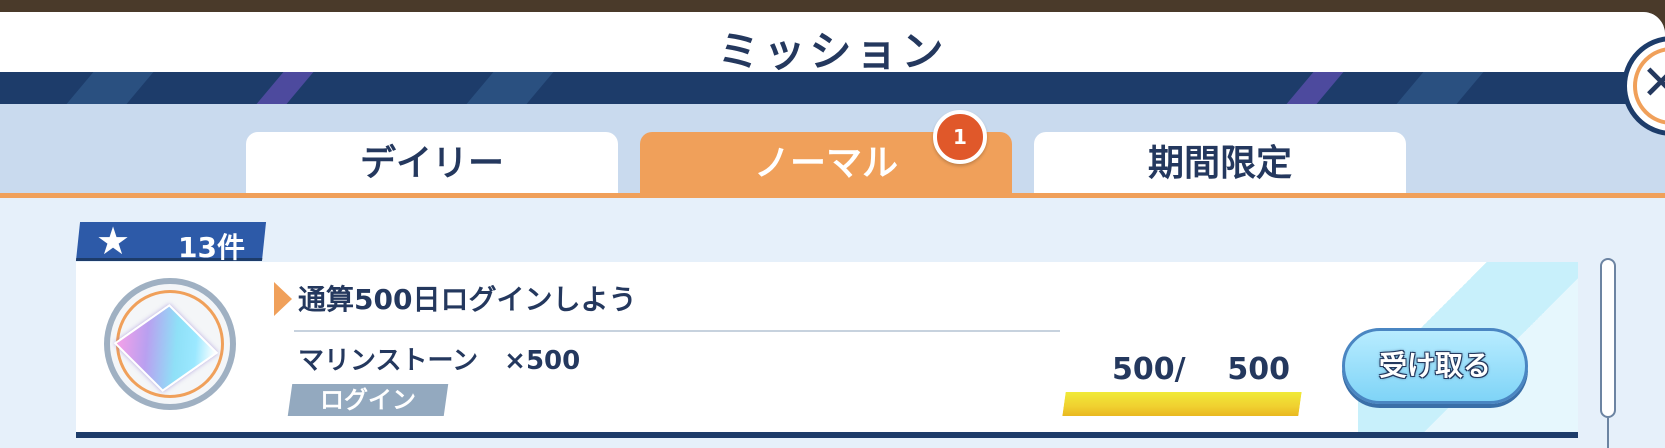 This screenshot has height=448, width=1665. I want to click on mission-title: 通算500日ログインしよう, so click(467, 299).